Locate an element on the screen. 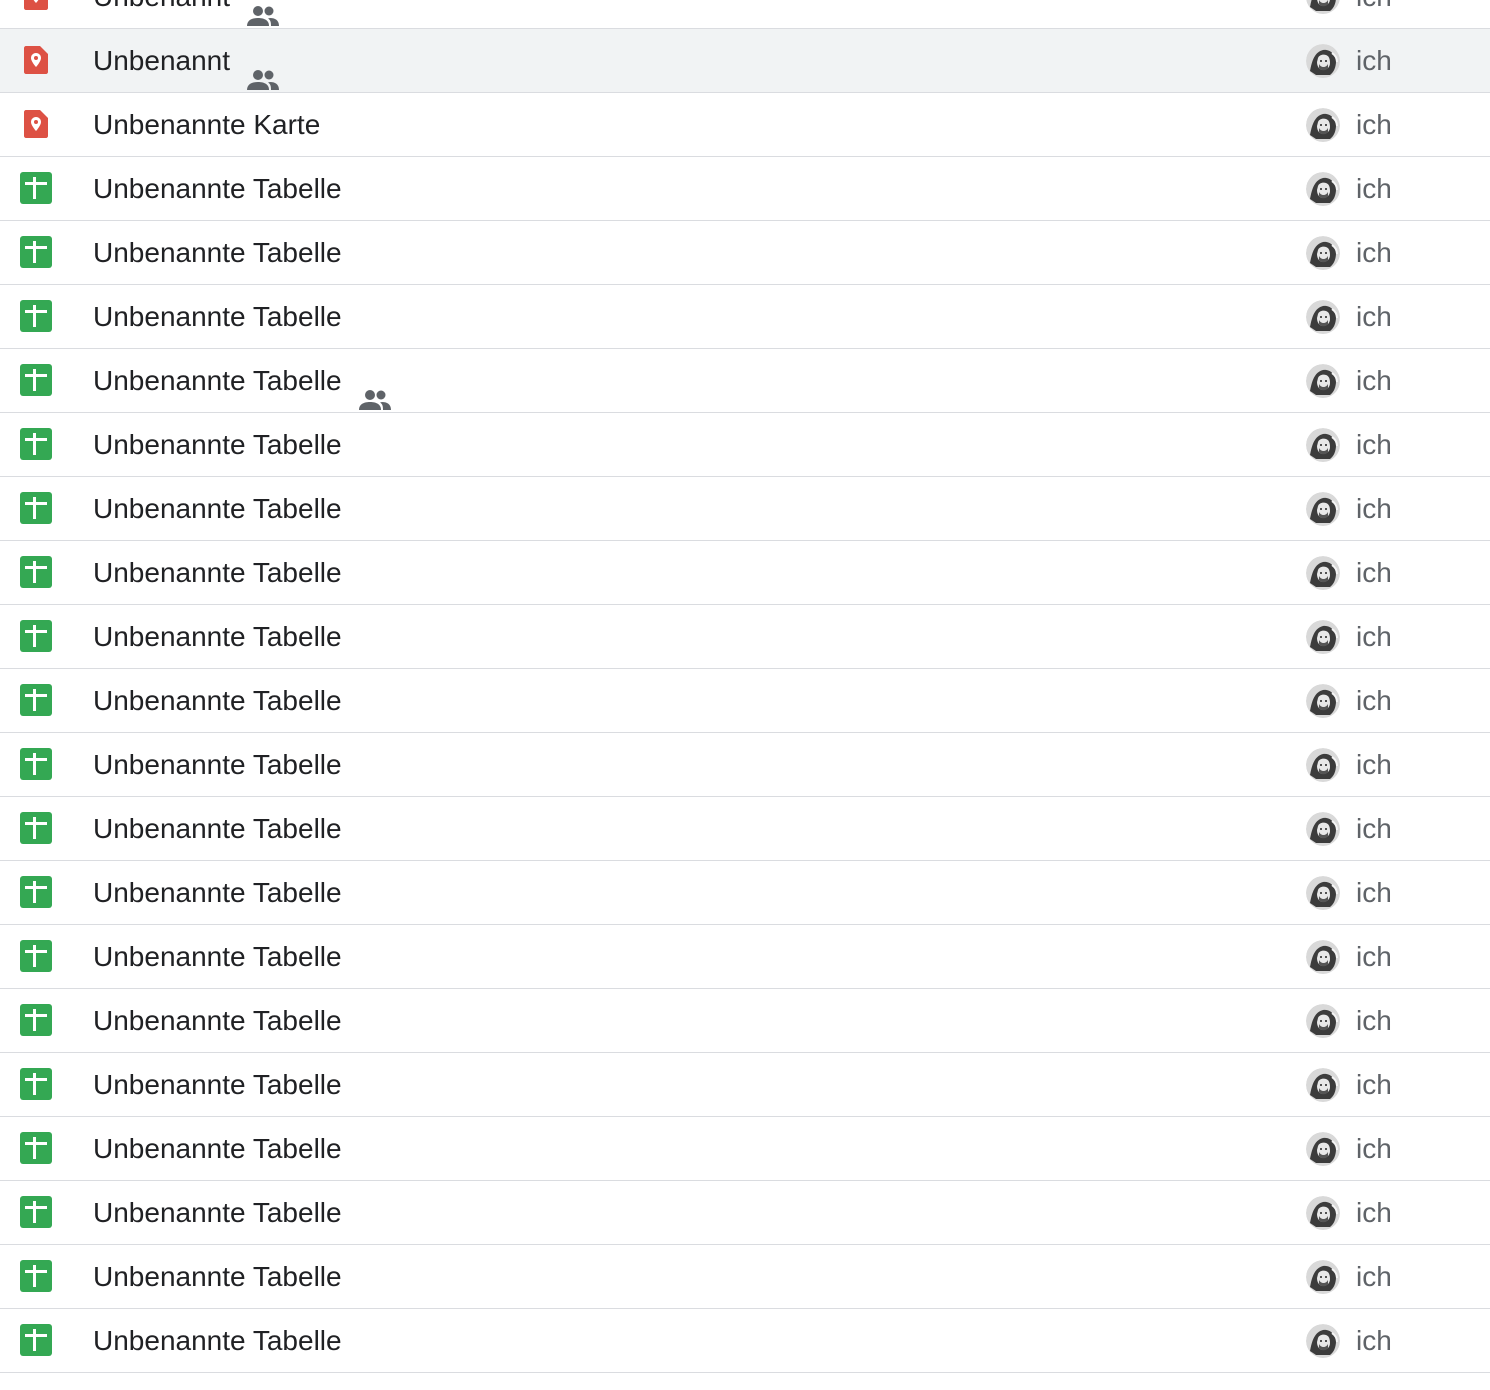  file-name: Unbenannte Karte is located at coordinates (206, 124).